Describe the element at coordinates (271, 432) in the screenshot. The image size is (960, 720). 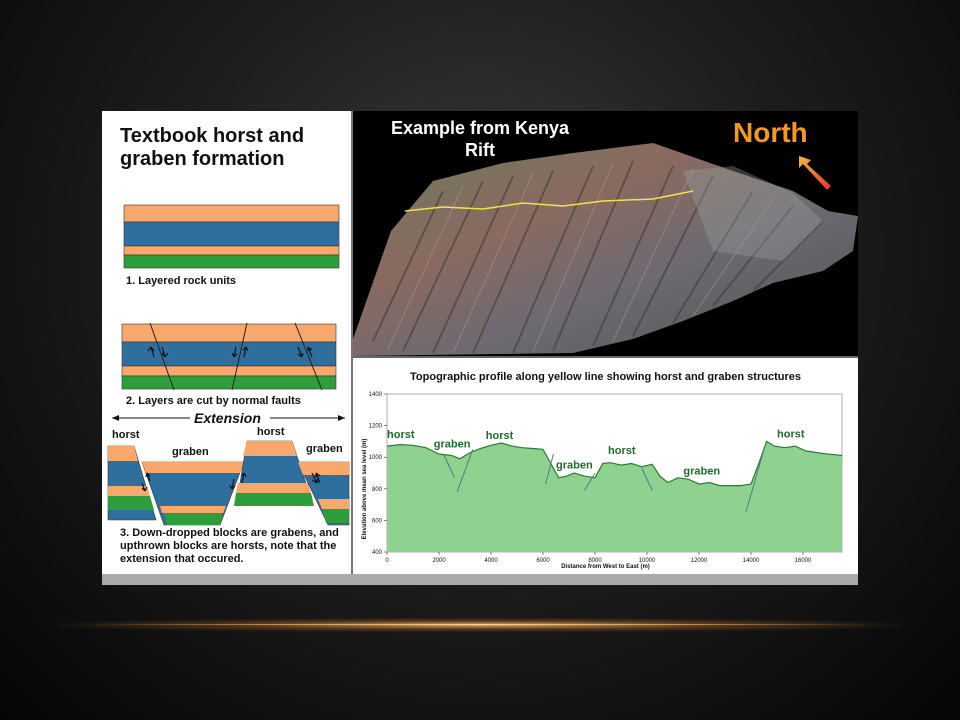
I see `label-horst-center: horst` at that location.